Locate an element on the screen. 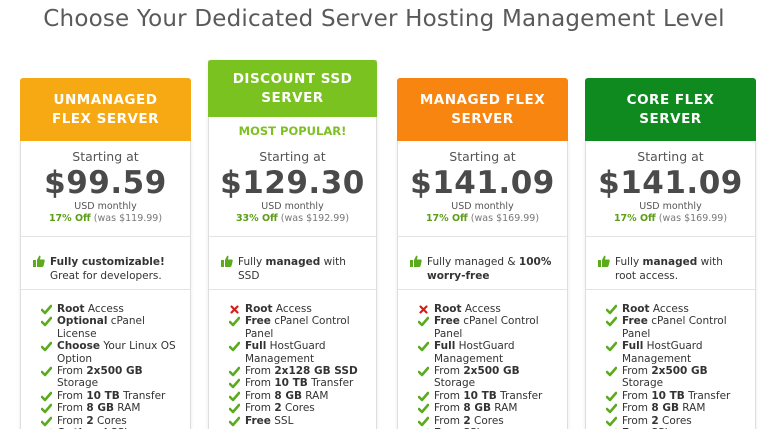 This screenshot has width=768, height=429. original-price: (was $192.99) is located at coordinates (315, 218).